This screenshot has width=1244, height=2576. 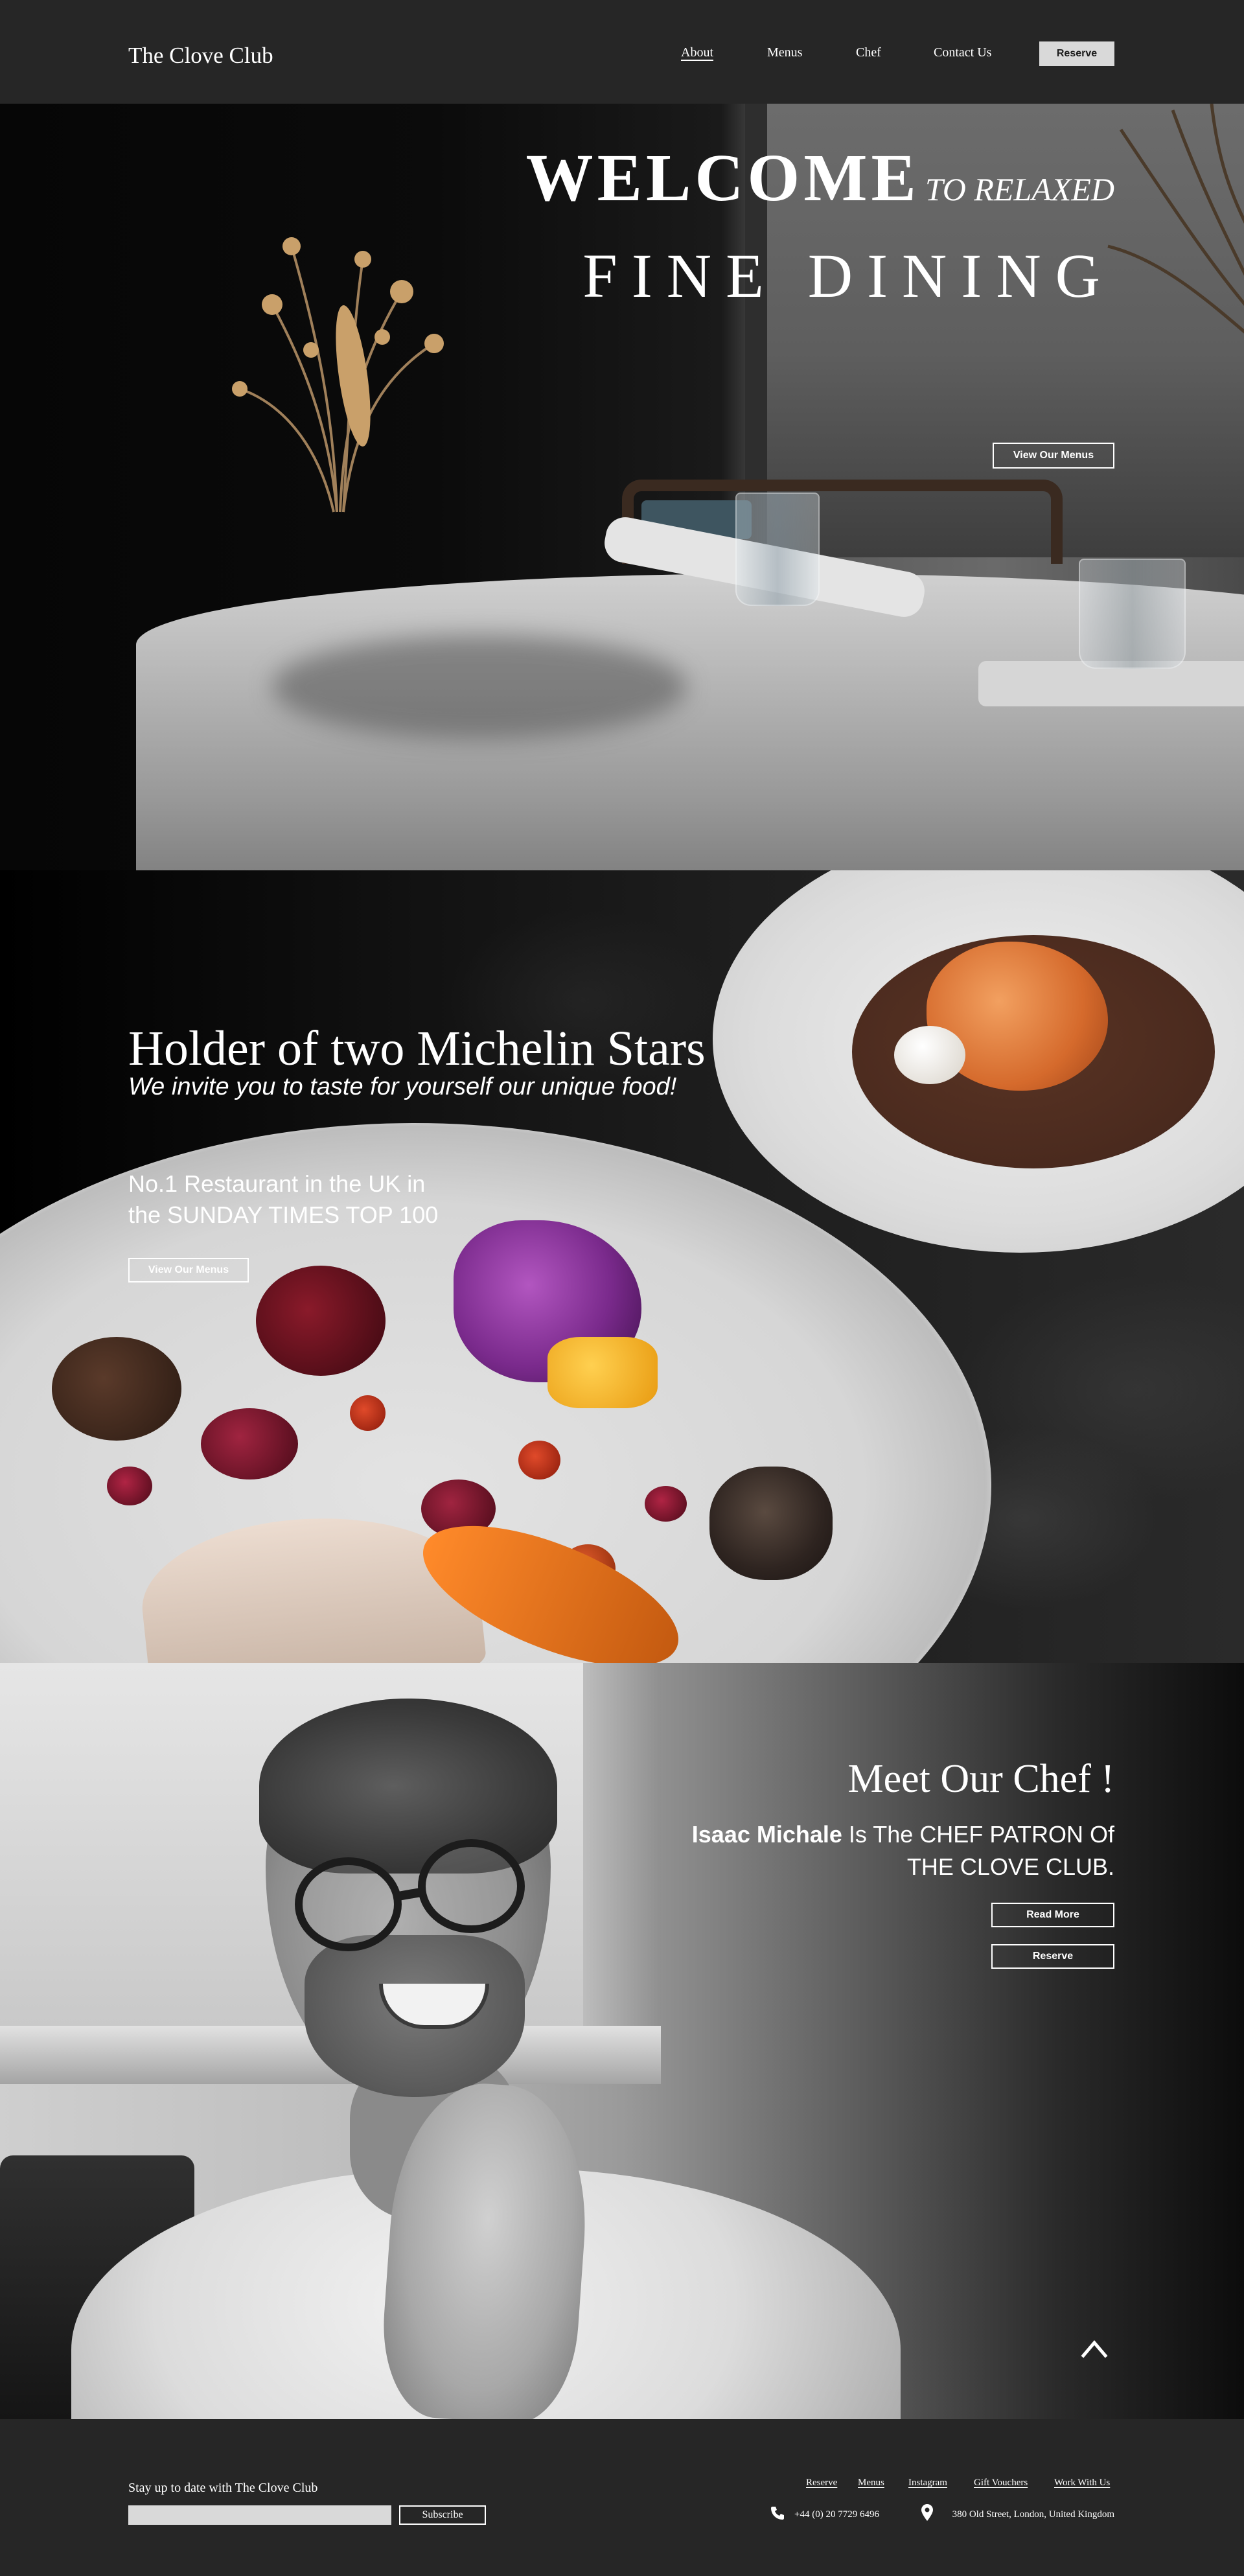 I want to click on plate-dumpling, so click(x=929, y=1055).